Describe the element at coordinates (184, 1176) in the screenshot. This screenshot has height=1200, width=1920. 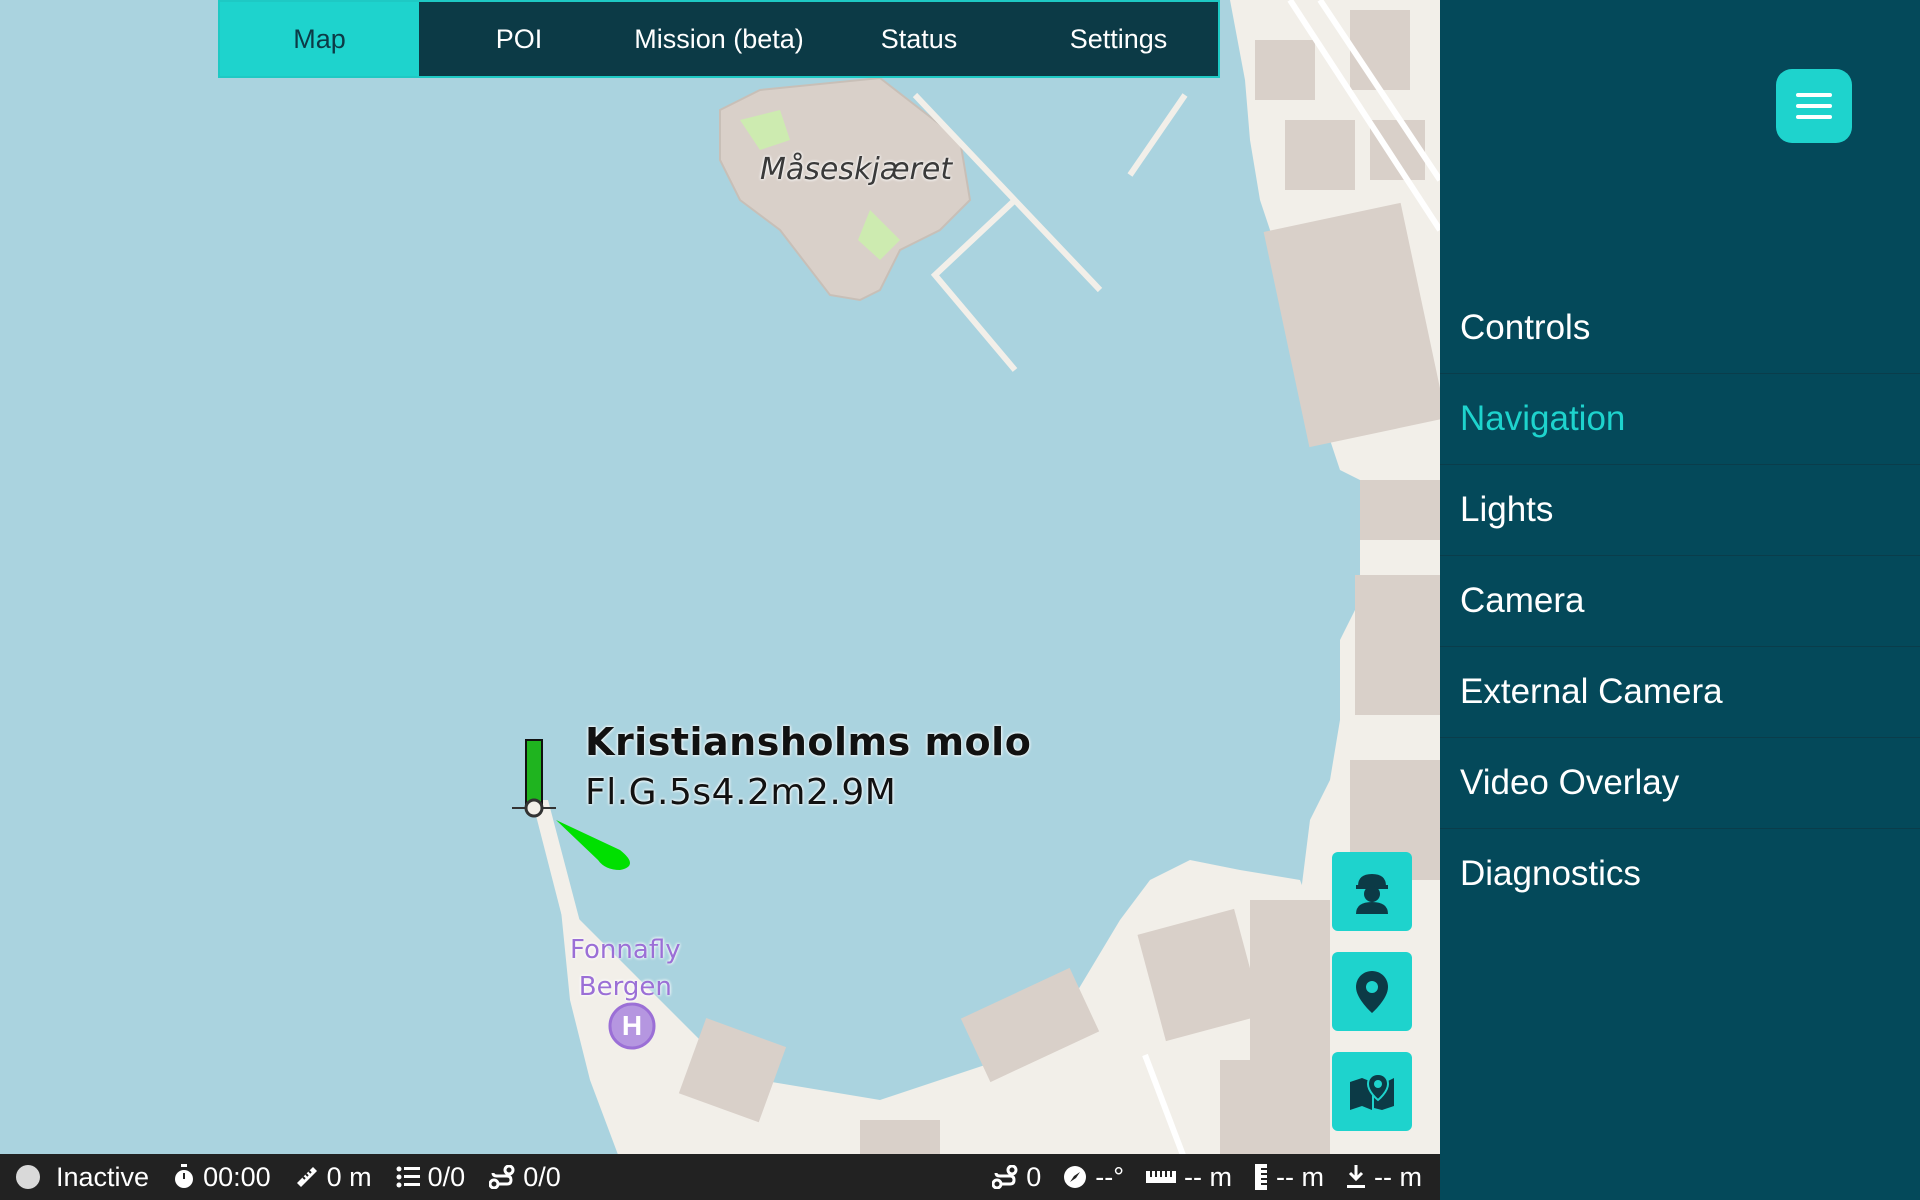
I see `stopwatch-icon` at that location.